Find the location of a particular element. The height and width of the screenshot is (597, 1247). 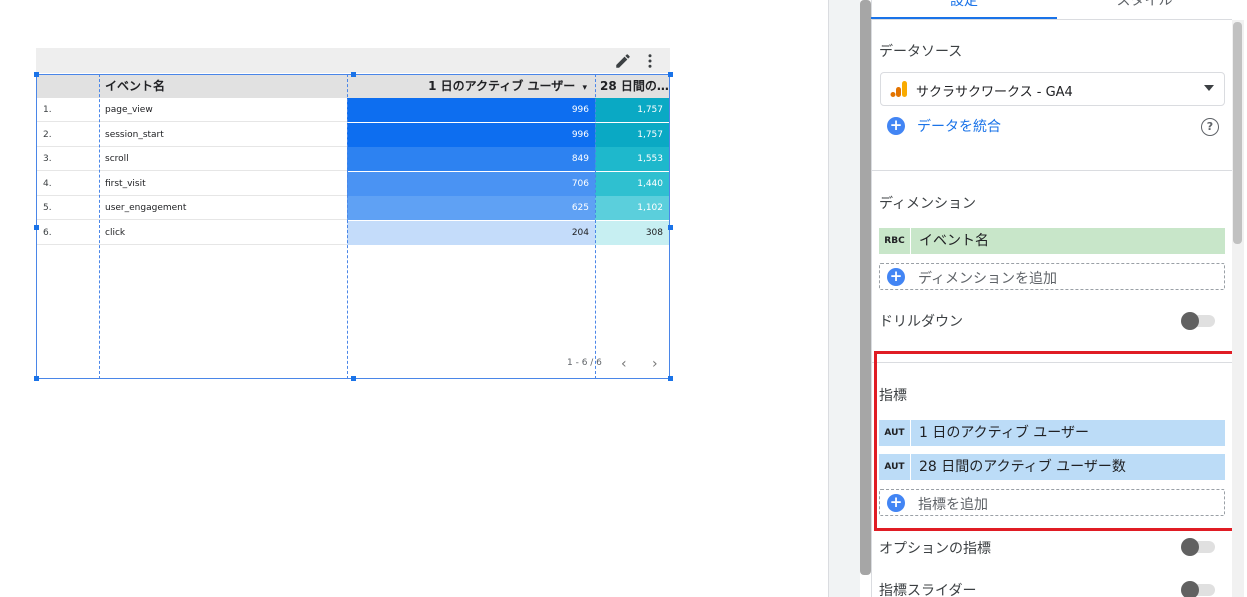

metrics-highlight-box is located at coordinates (1056, 441).